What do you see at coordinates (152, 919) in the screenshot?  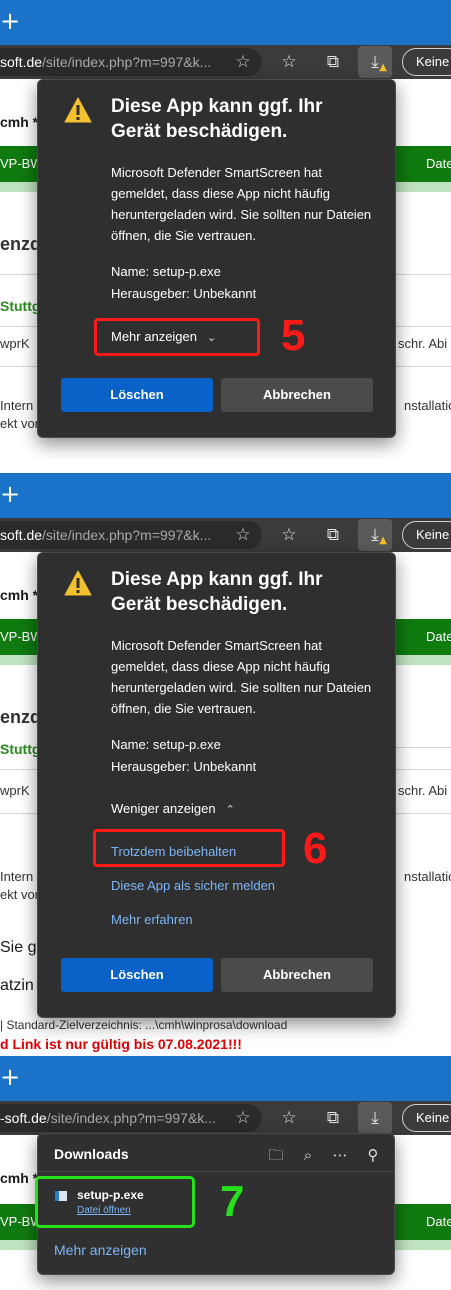 I see `learn-more-link: Mehr erfahren` at bounding box center [152, 919].